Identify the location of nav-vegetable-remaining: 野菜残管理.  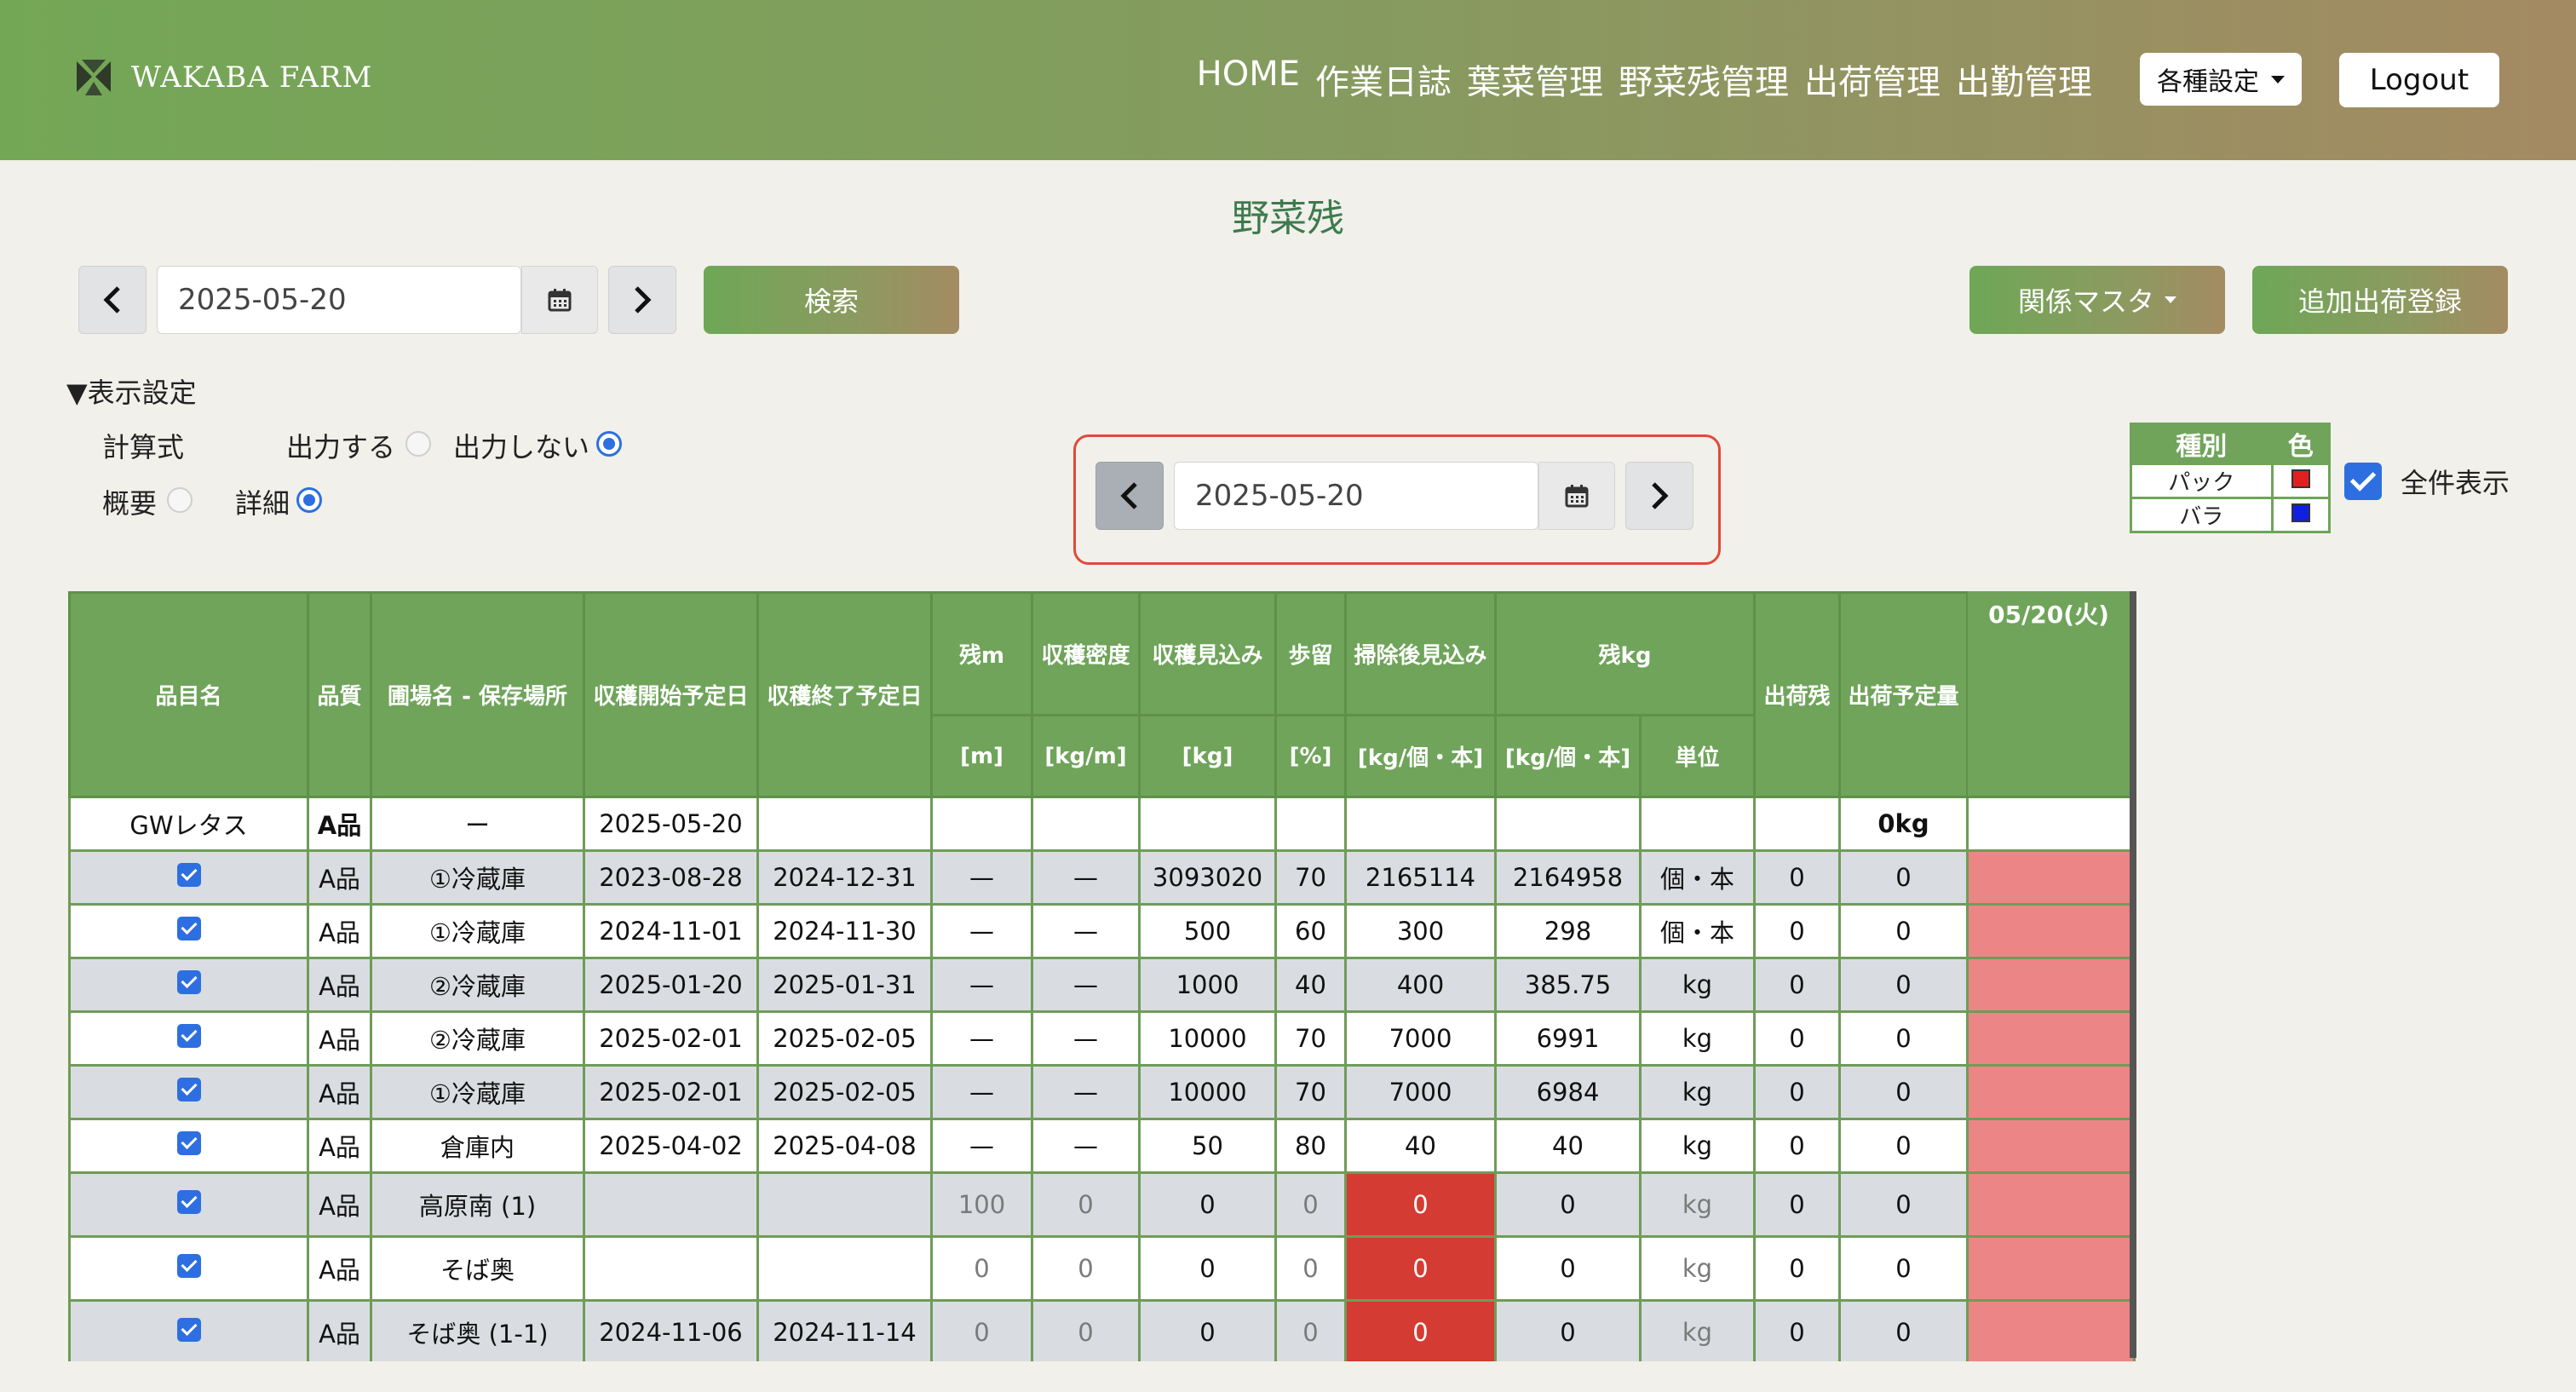
(1704, 79).